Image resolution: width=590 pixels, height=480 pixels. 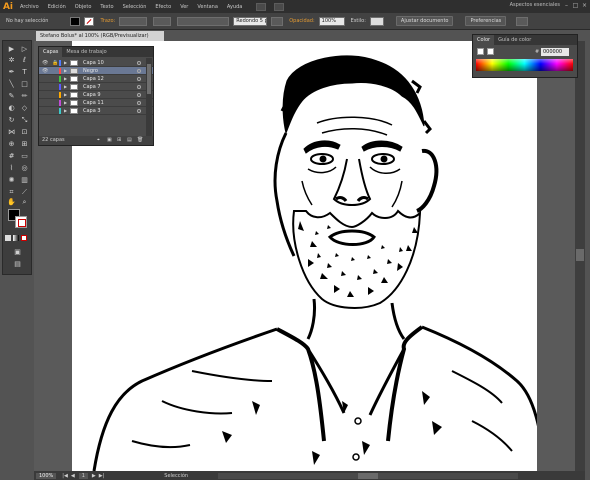 What do you see at coordinates (100, 140) in the screenshot?
I see `locate-object-icon: ⌖` at bounding box center [100, 140].